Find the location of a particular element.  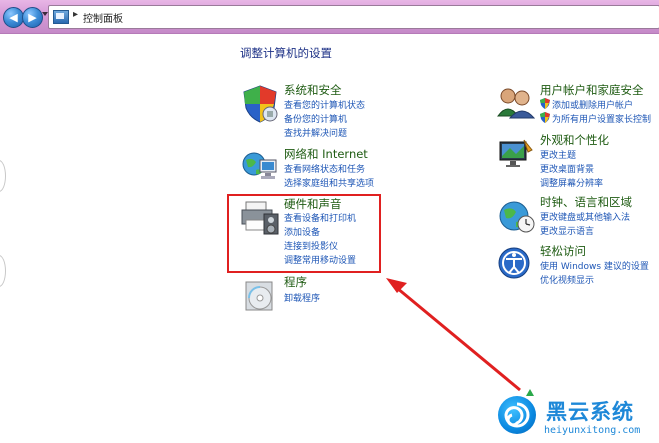

annotation-arrow-layer is located at coordinates (453, 335).